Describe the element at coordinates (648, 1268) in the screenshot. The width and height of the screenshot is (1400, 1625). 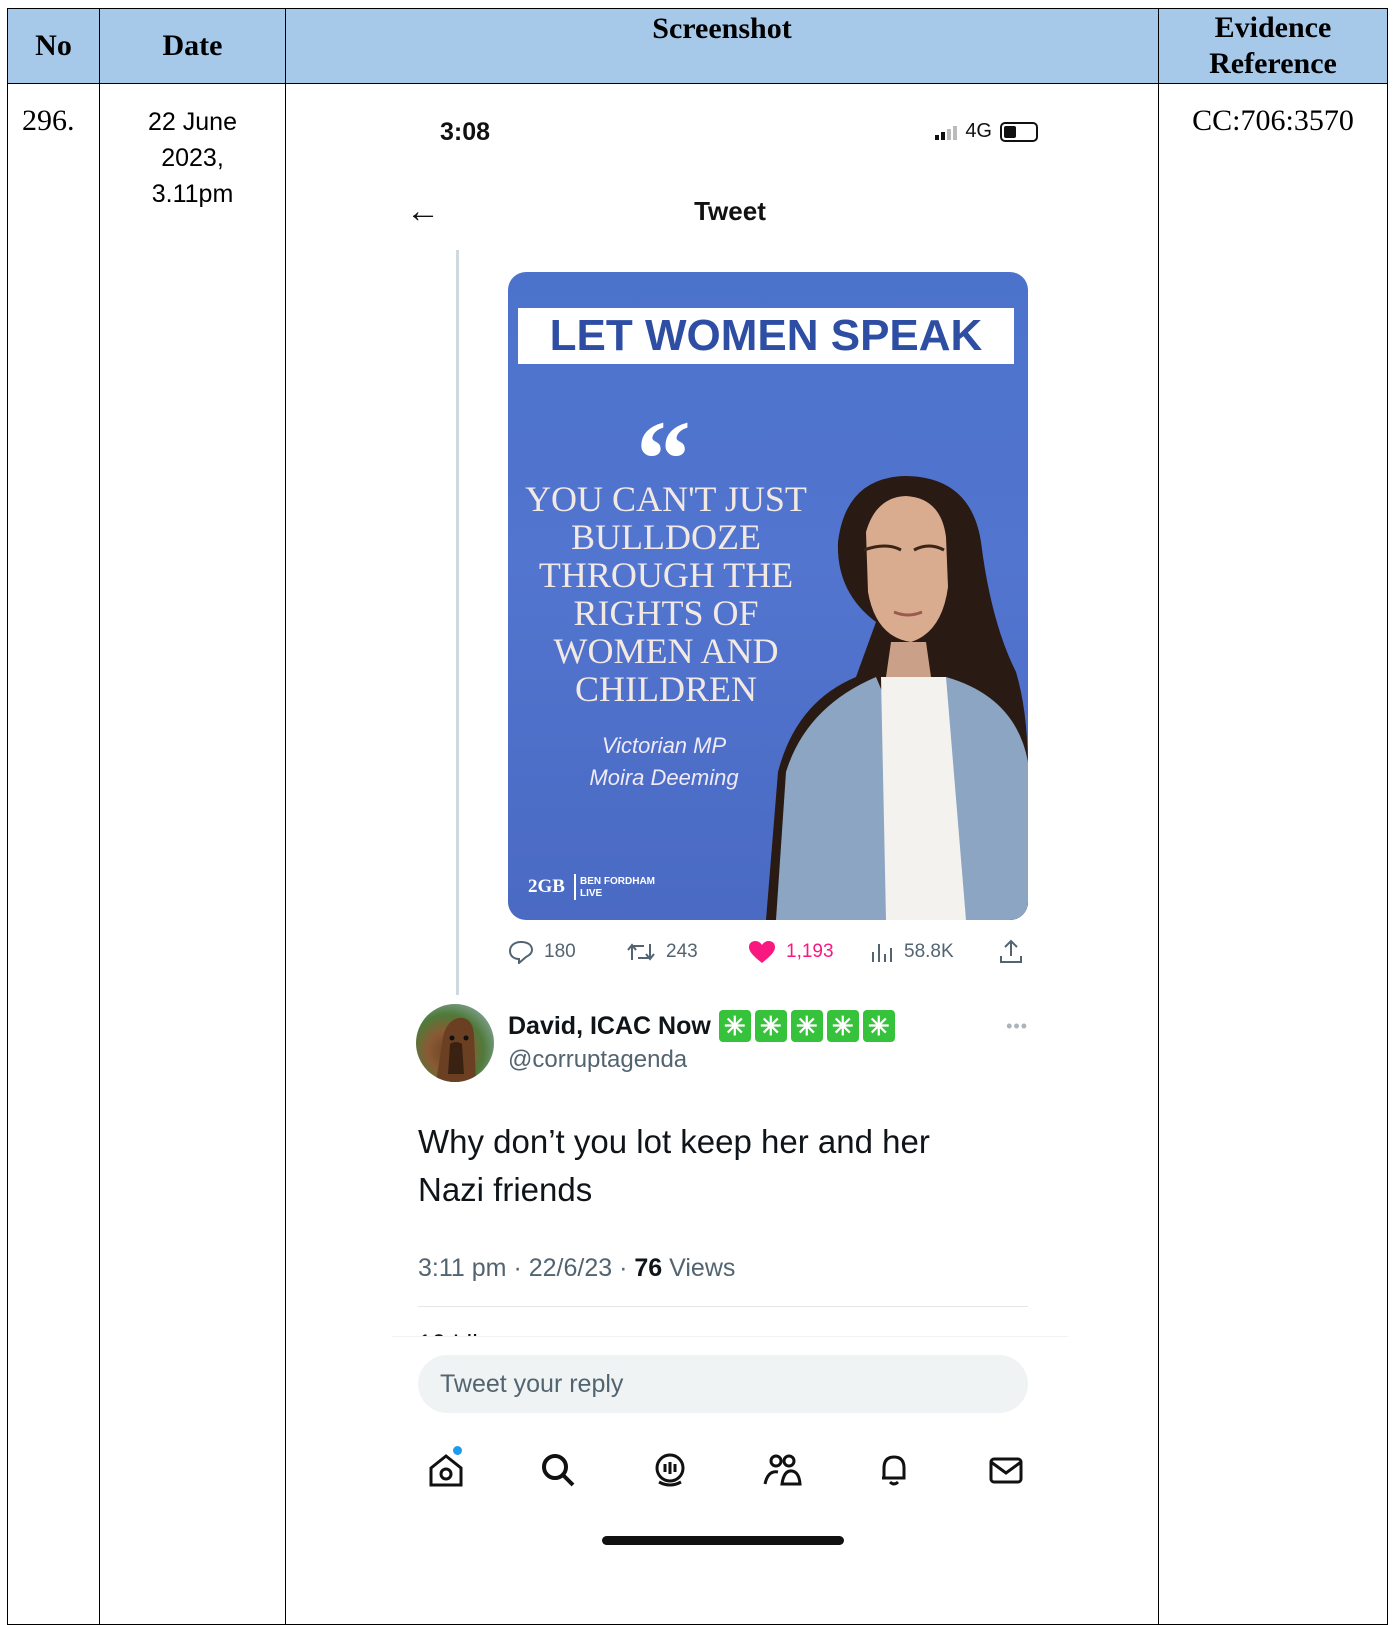
I see `reply-view-count: 76` at that location.